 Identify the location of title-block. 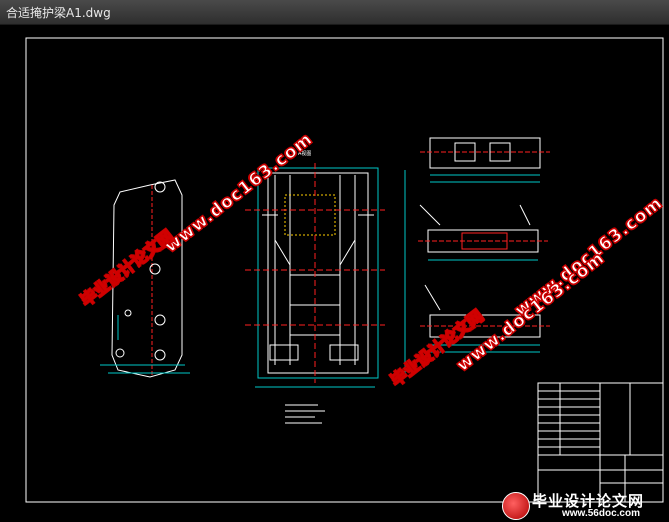
(600, 442).